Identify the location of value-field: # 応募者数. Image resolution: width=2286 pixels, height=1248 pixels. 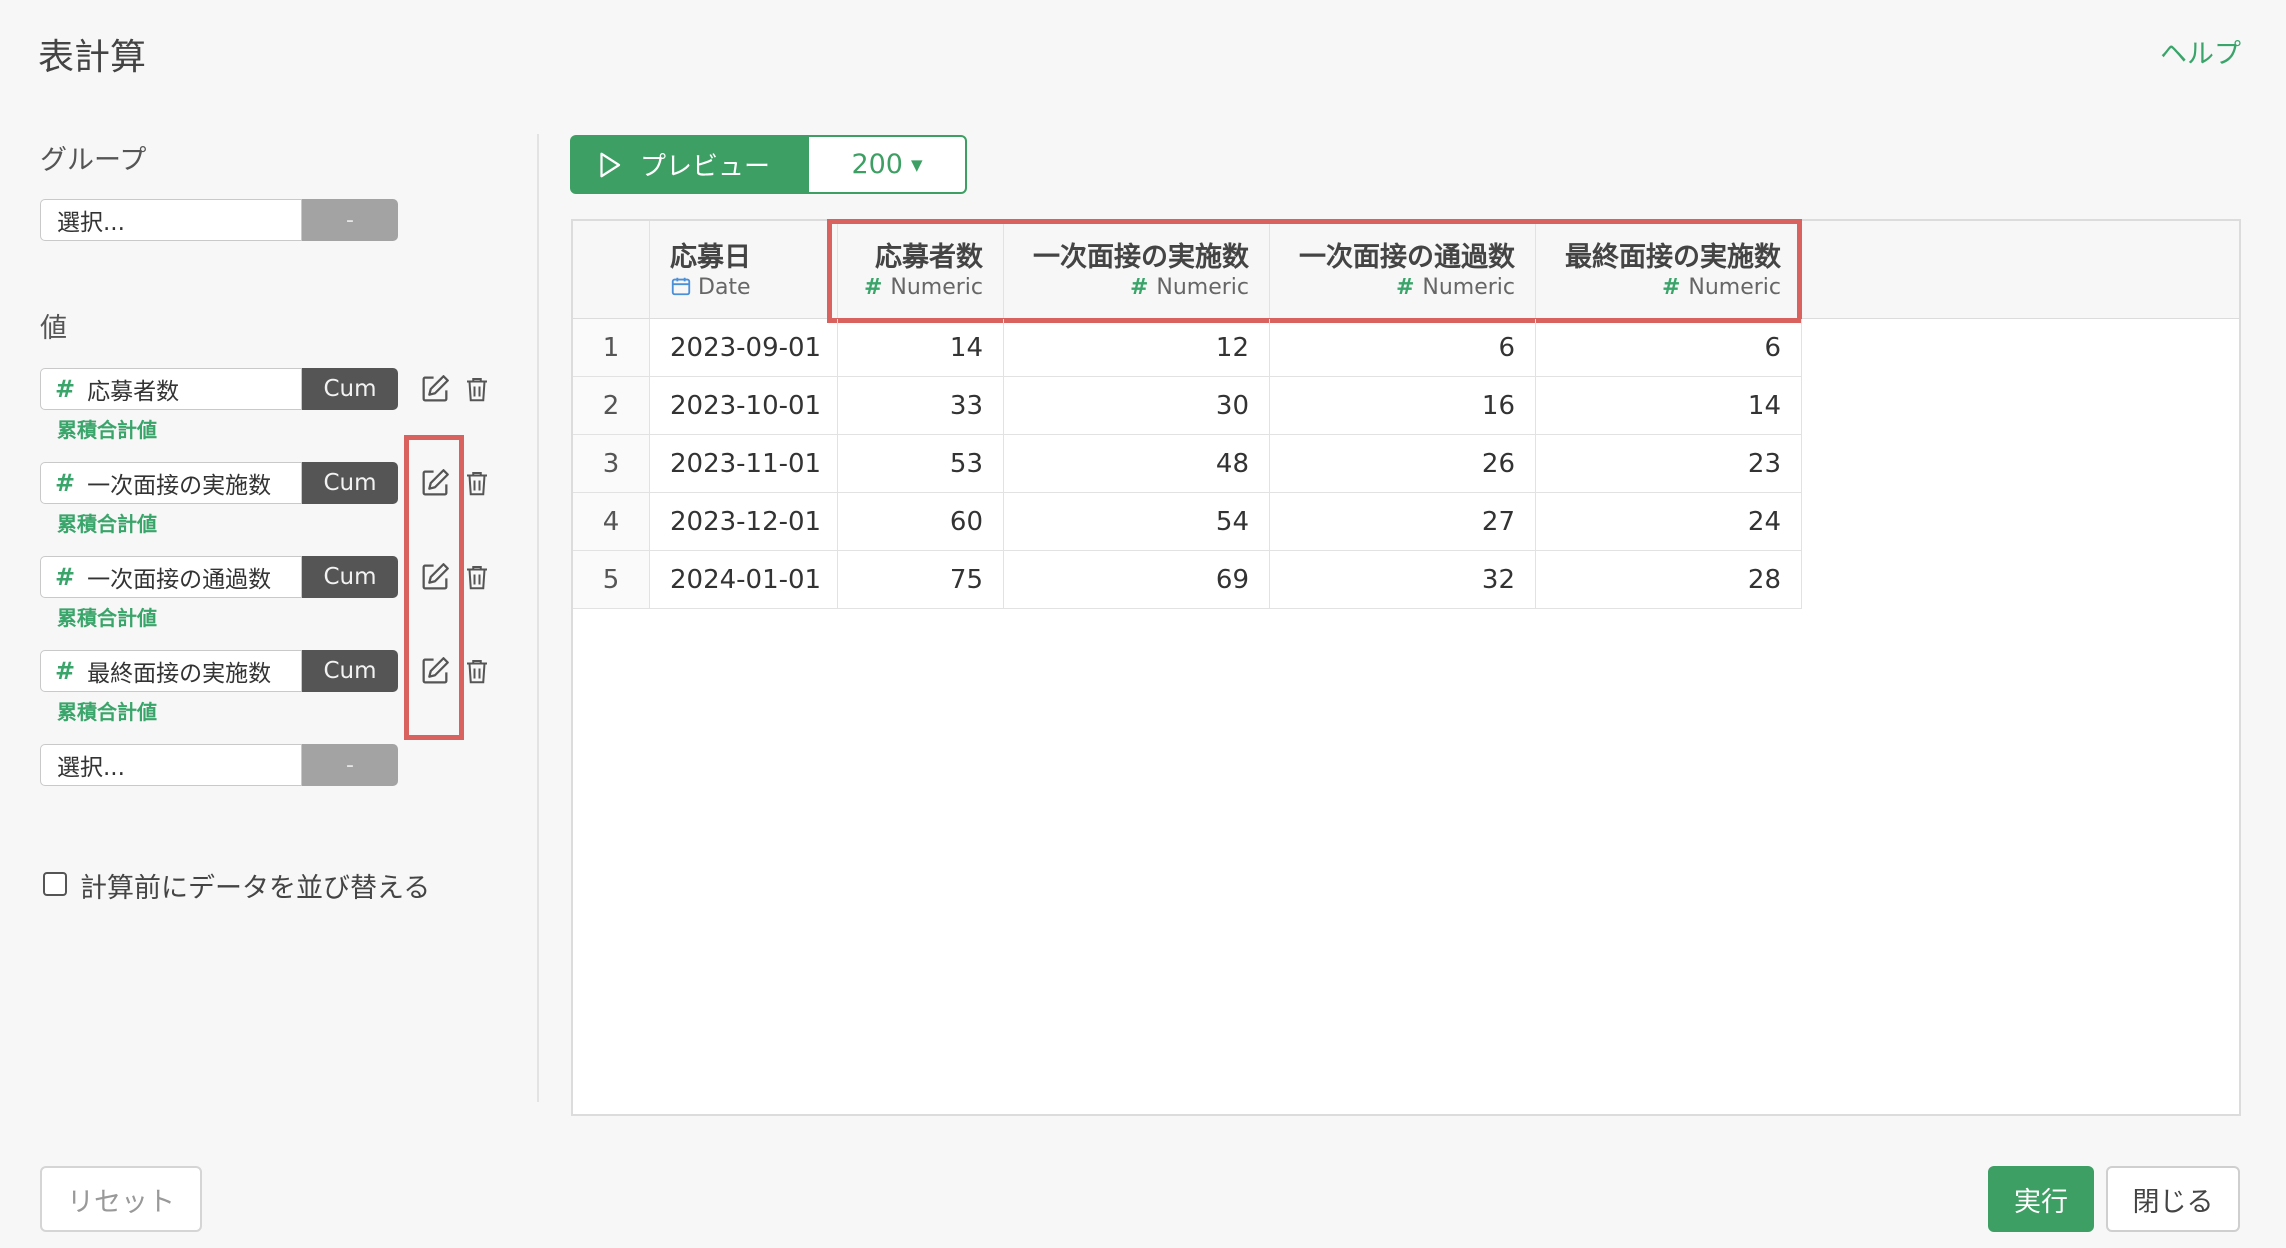
(171, 389).